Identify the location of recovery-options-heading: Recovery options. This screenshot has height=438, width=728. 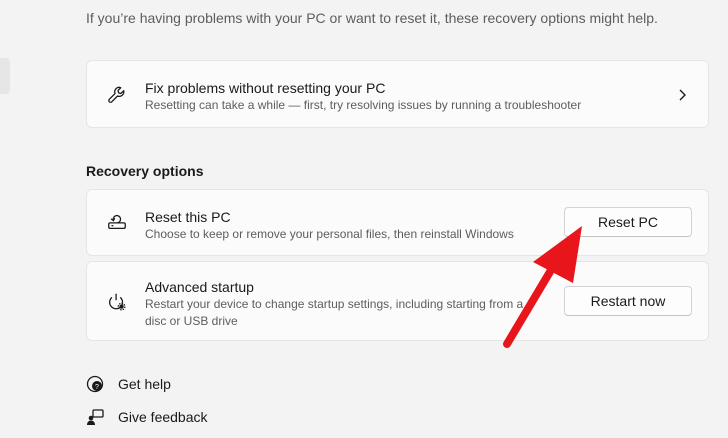
(145, 171).